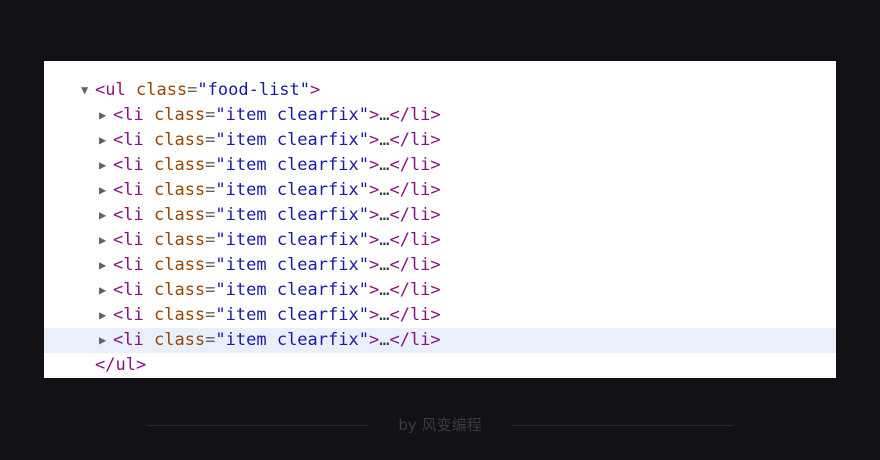 This screenshot has height=460, width=880. Describe the element at coordinates (88, 90) in the screenshot. I see `triangle-down-icon: ▼` at that location.